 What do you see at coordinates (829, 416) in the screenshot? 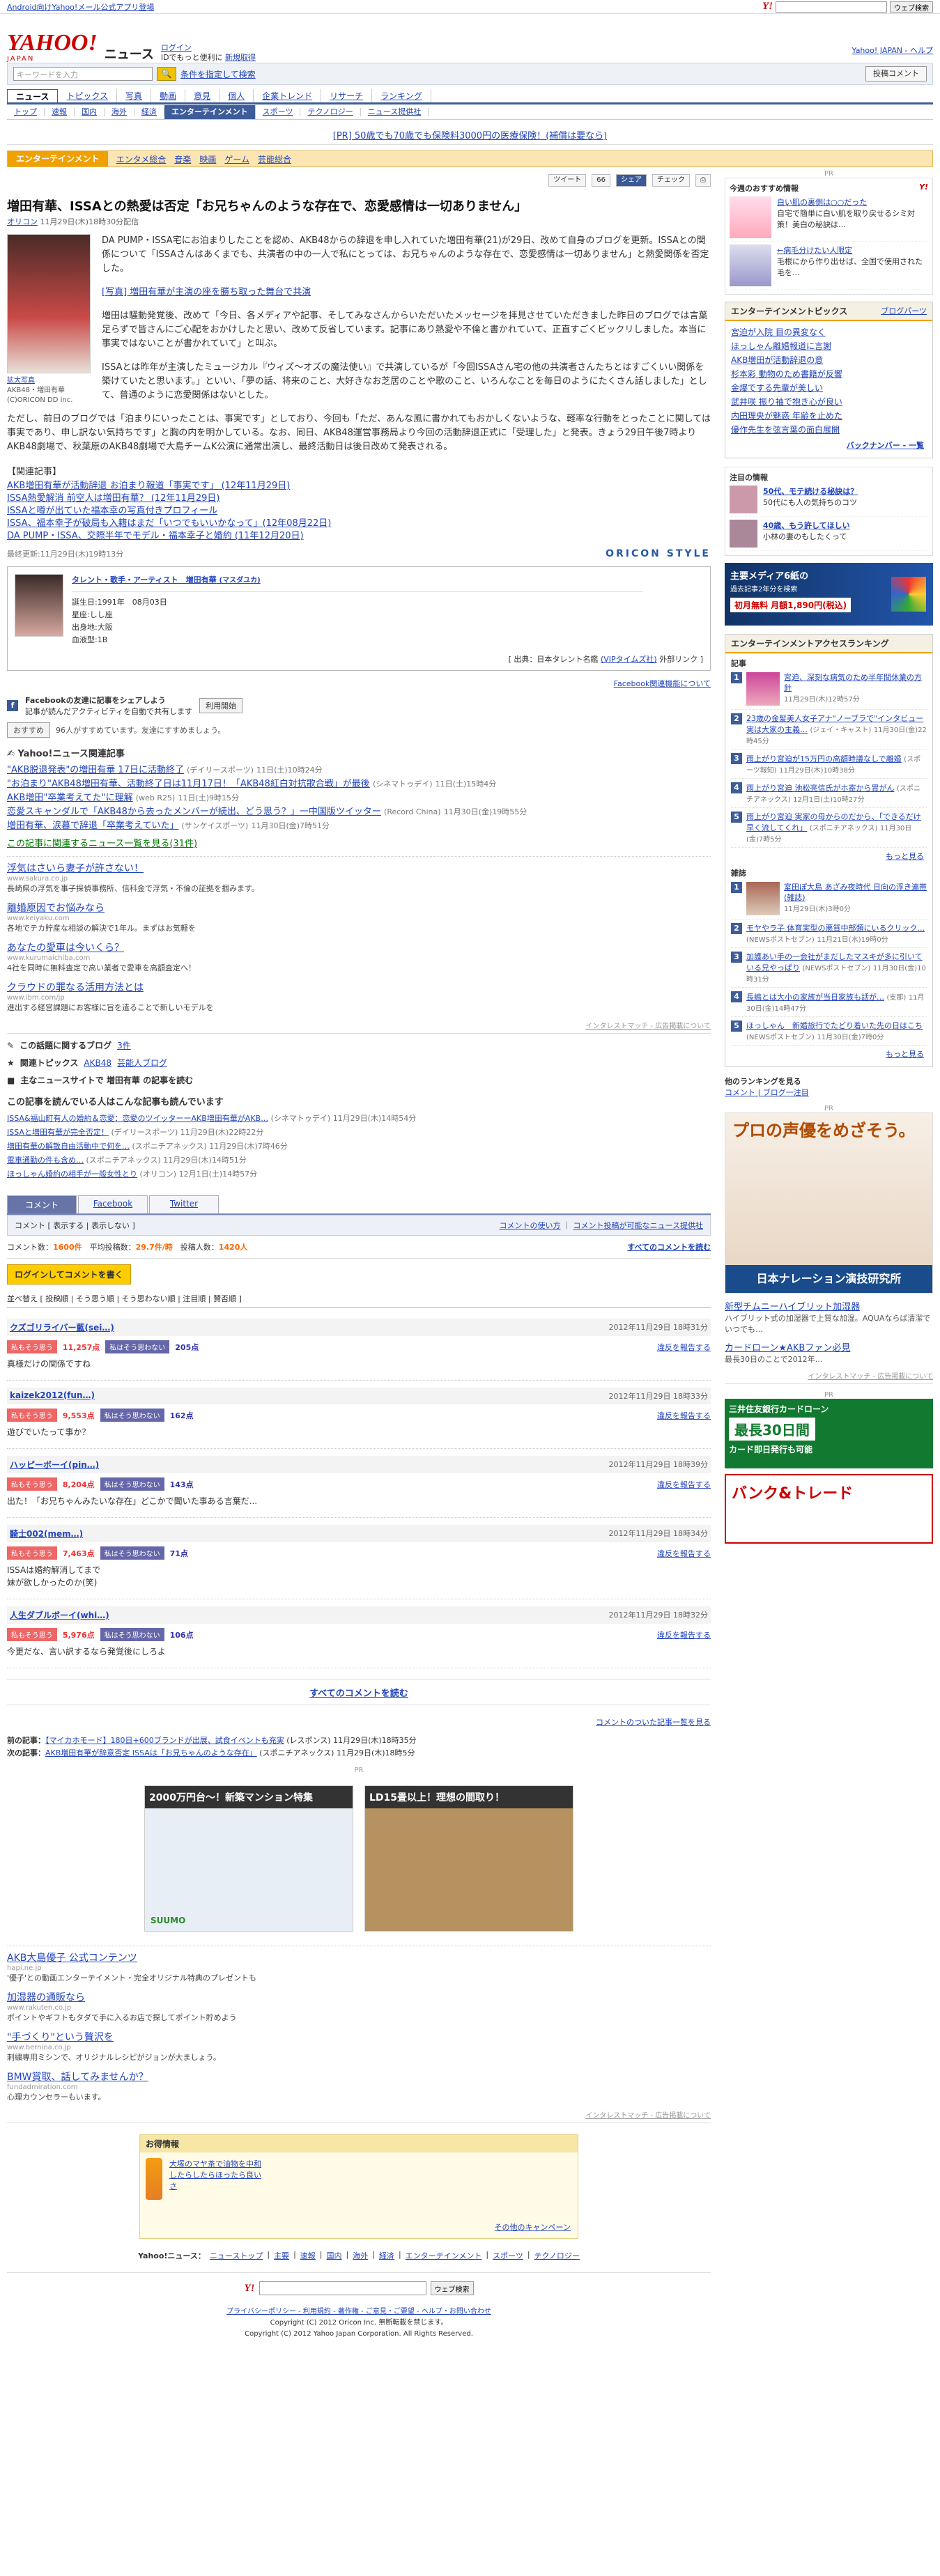
I see `pick-link: 内田理央が魅惑 年齢を止めた` at bounding box center [829, 416].